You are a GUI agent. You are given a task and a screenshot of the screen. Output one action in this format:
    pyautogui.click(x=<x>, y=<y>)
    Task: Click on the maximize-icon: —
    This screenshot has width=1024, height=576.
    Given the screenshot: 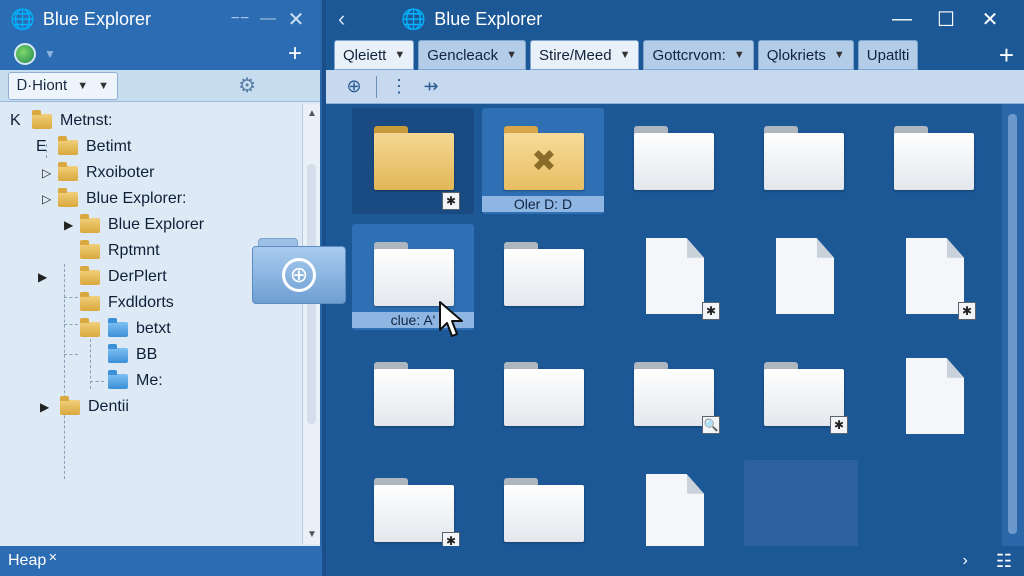 What is the action you would take?
    pyautogui.click(x=268, y=19)
    